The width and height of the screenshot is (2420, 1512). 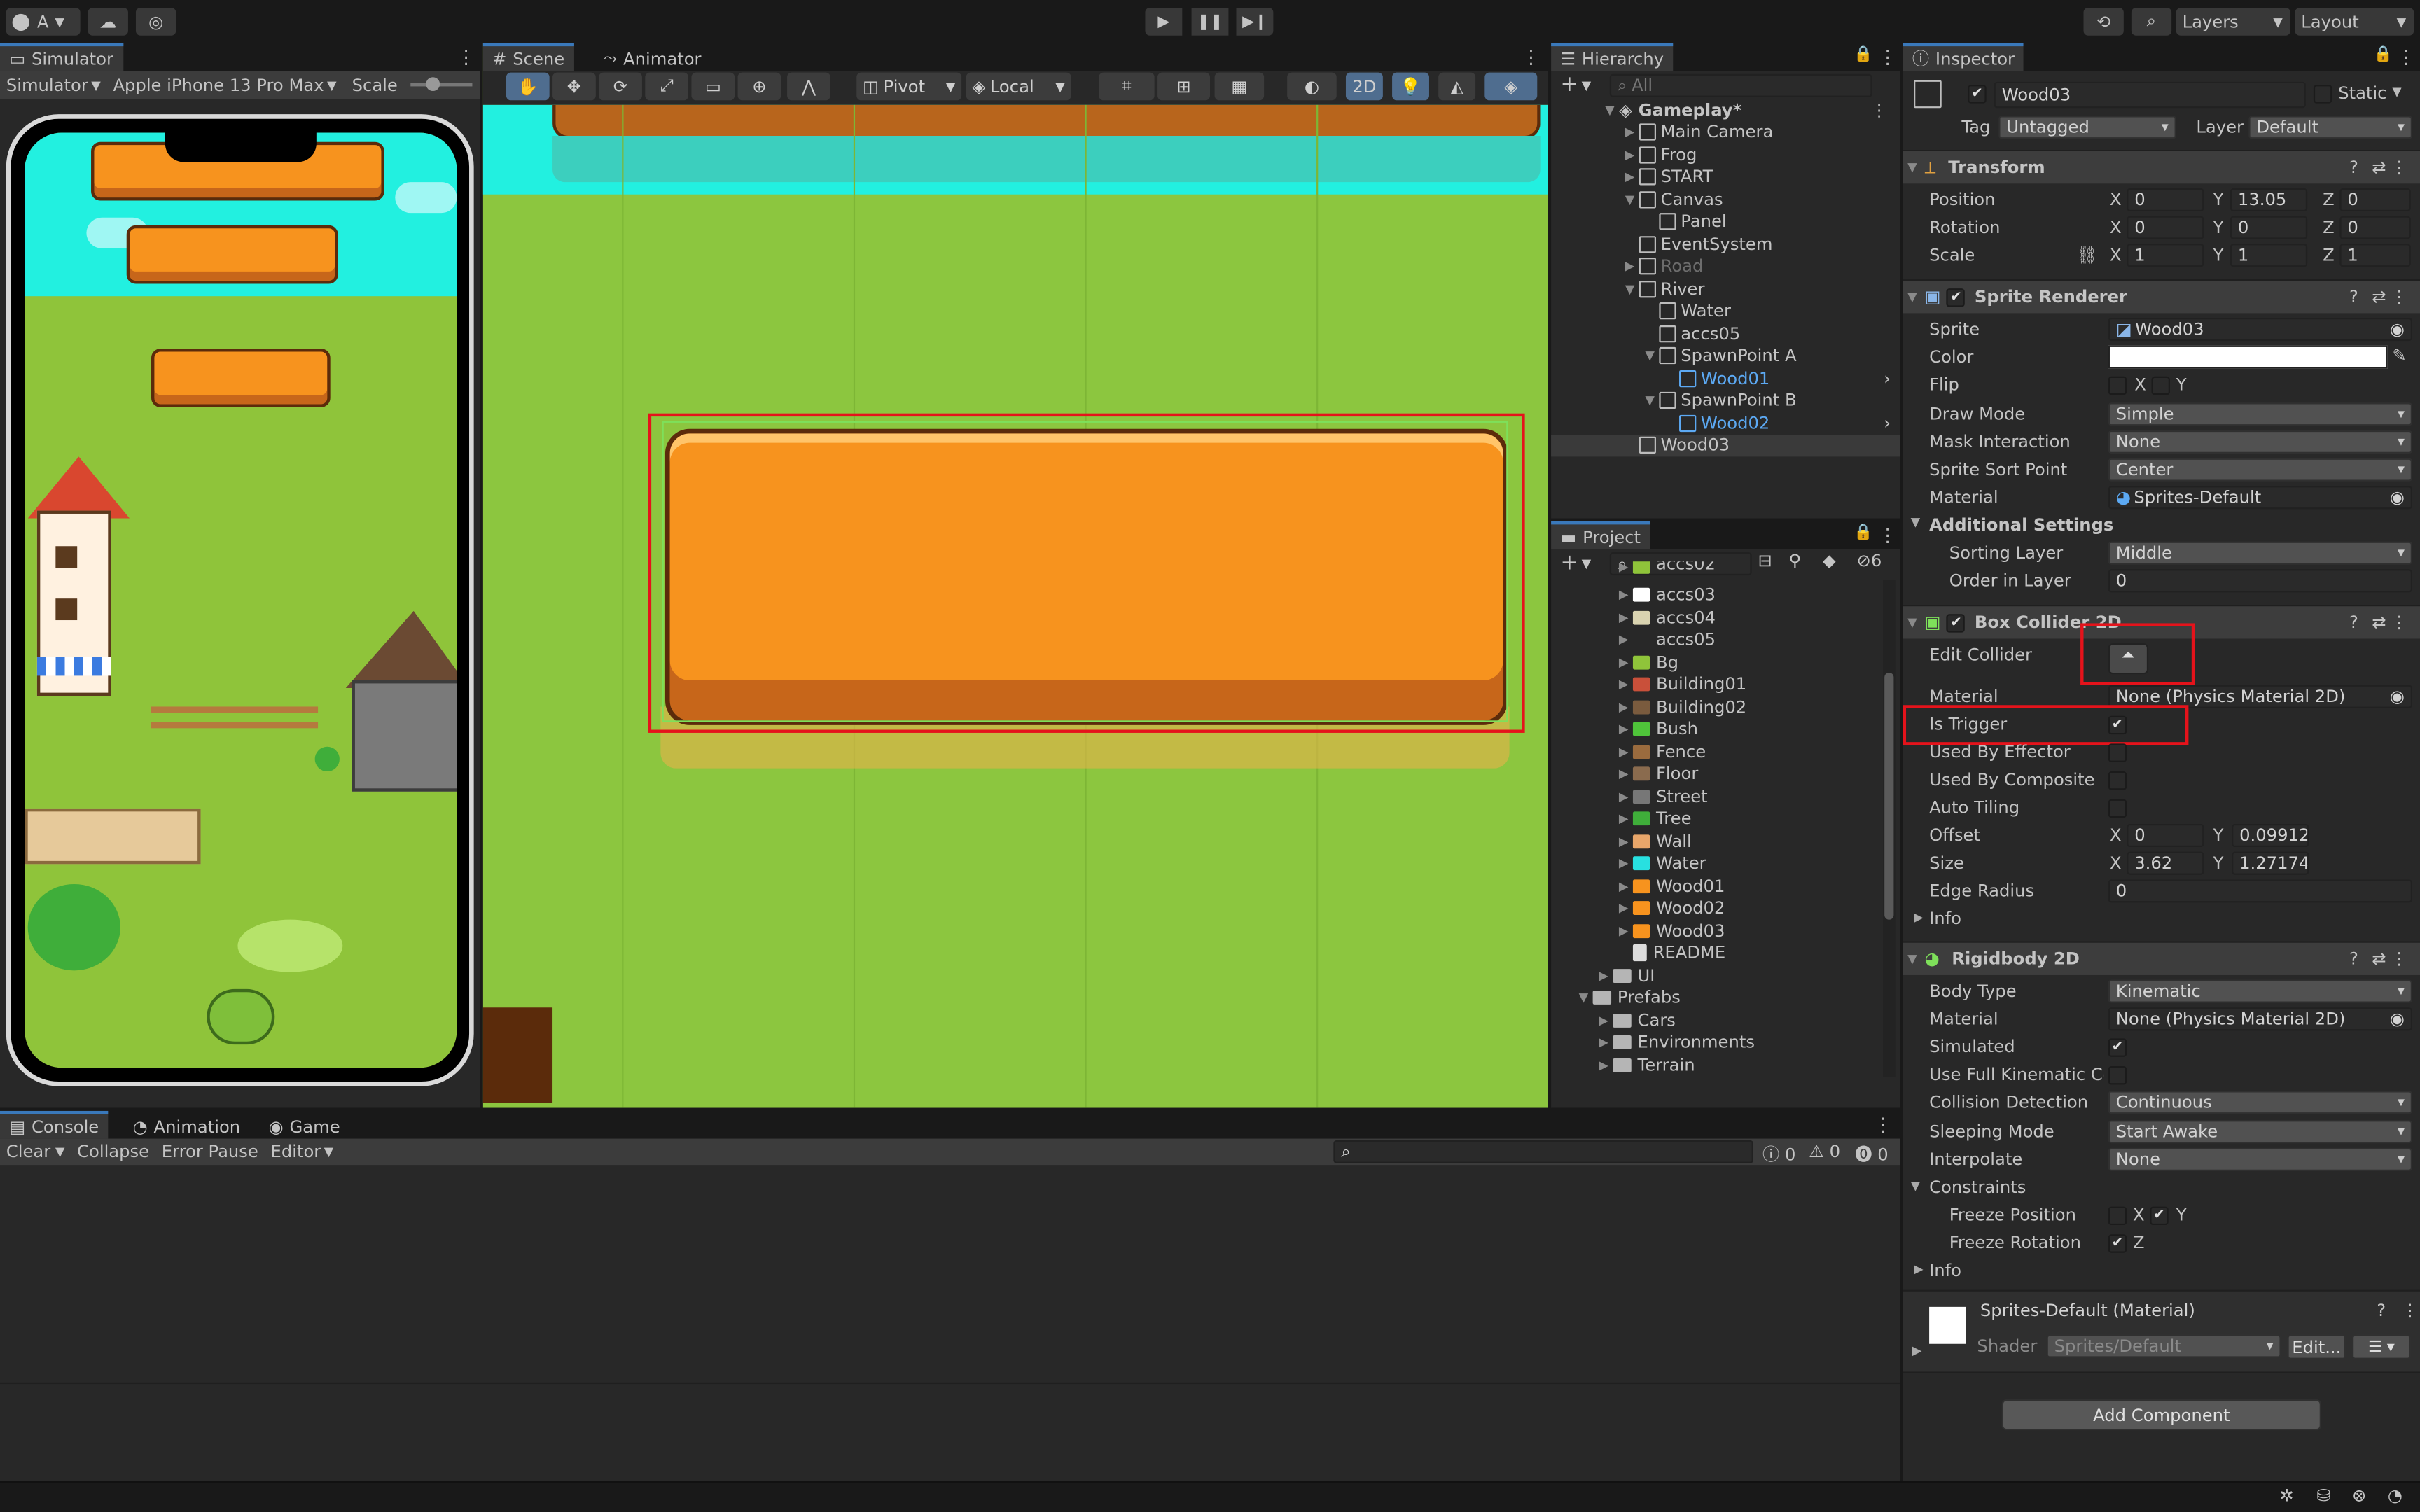 What do you see at coordinates (1183, 86) in the screenshot?
I see `increment-snap-button: ⊞` at bounding box center [1183, 86].